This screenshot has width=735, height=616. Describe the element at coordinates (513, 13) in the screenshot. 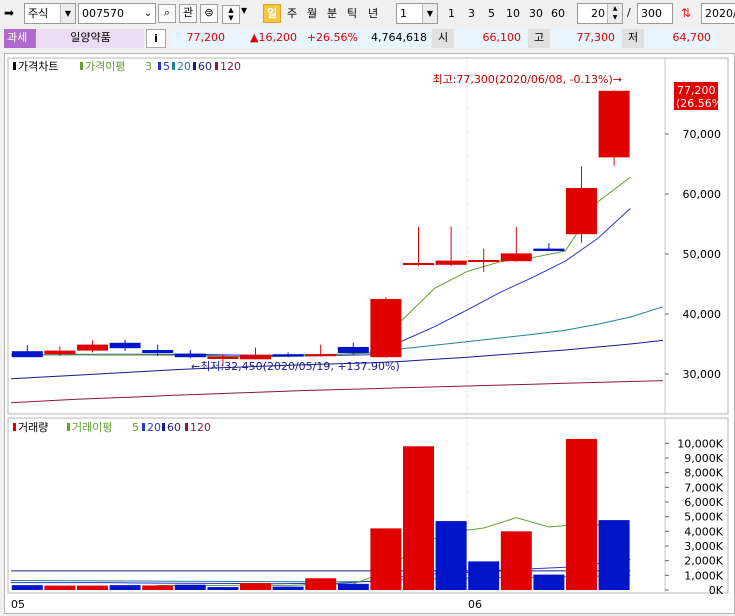

I see `interval-10-button: 10` at that location.